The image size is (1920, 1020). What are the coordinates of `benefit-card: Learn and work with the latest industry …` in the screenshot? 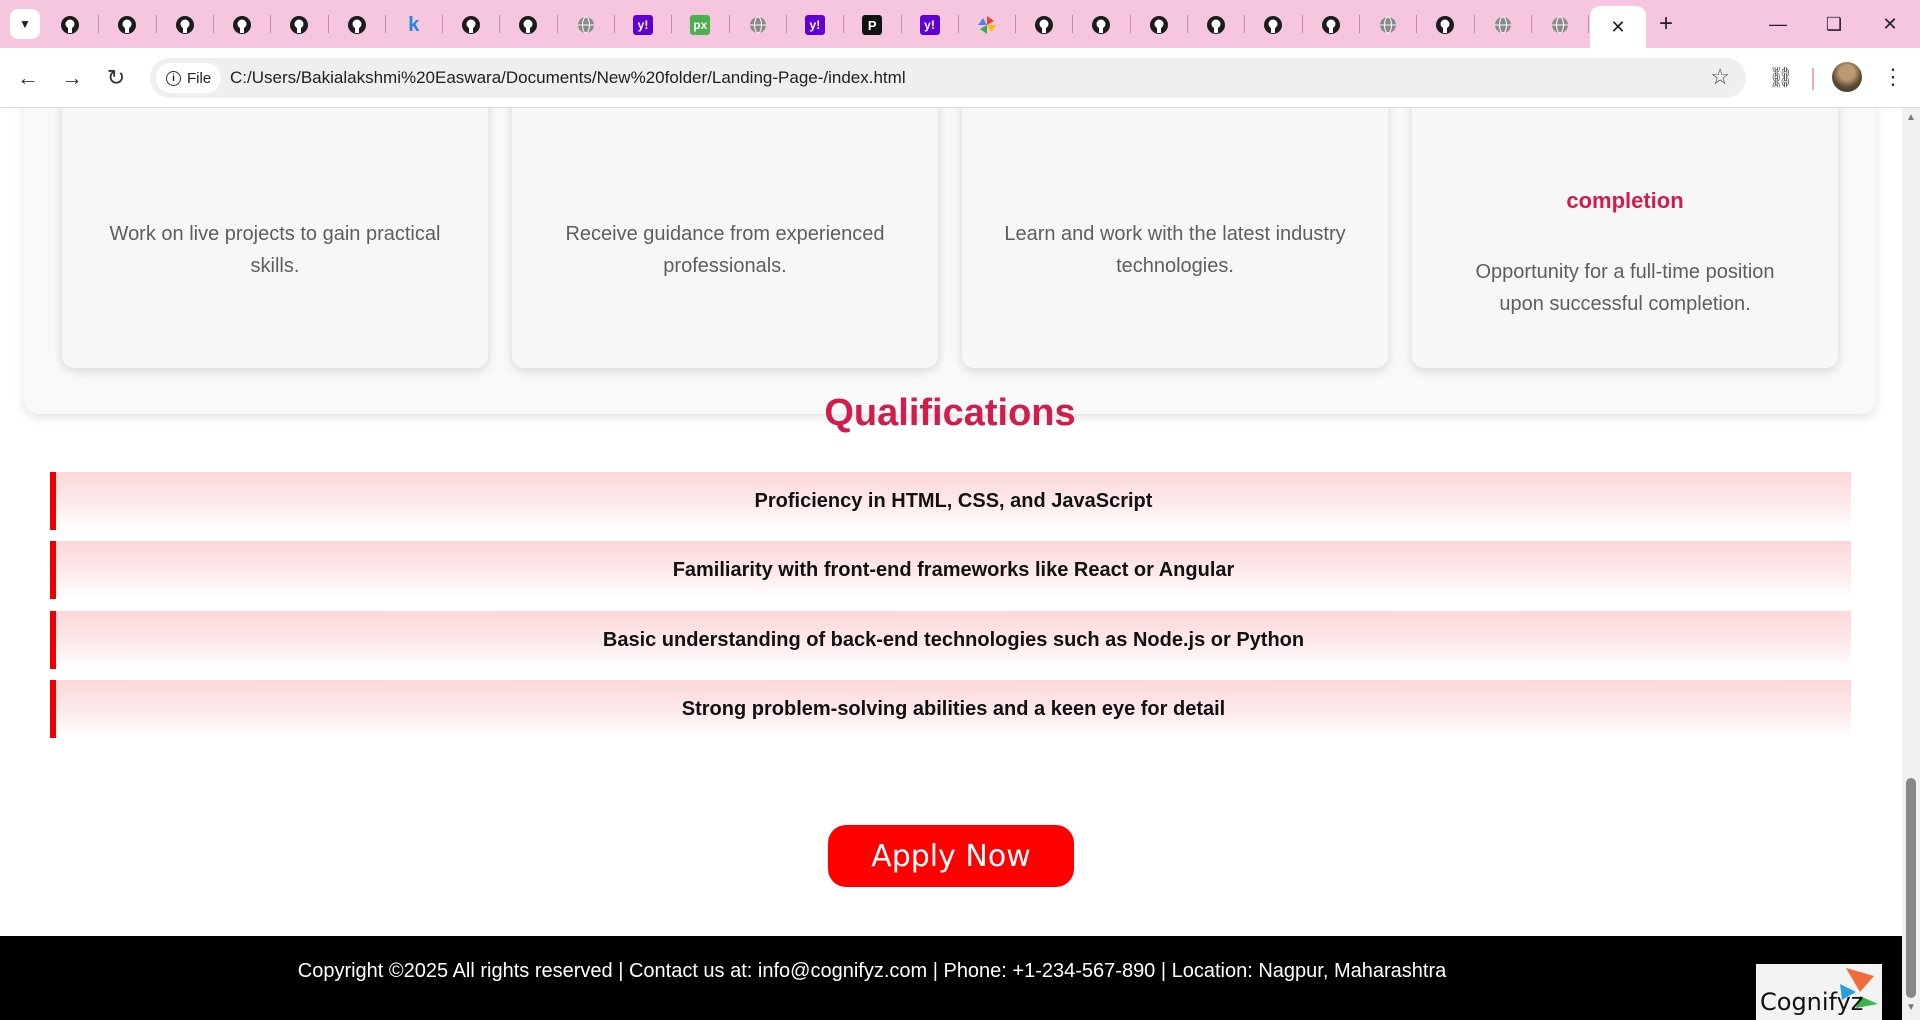 It's located at (1175, 238).